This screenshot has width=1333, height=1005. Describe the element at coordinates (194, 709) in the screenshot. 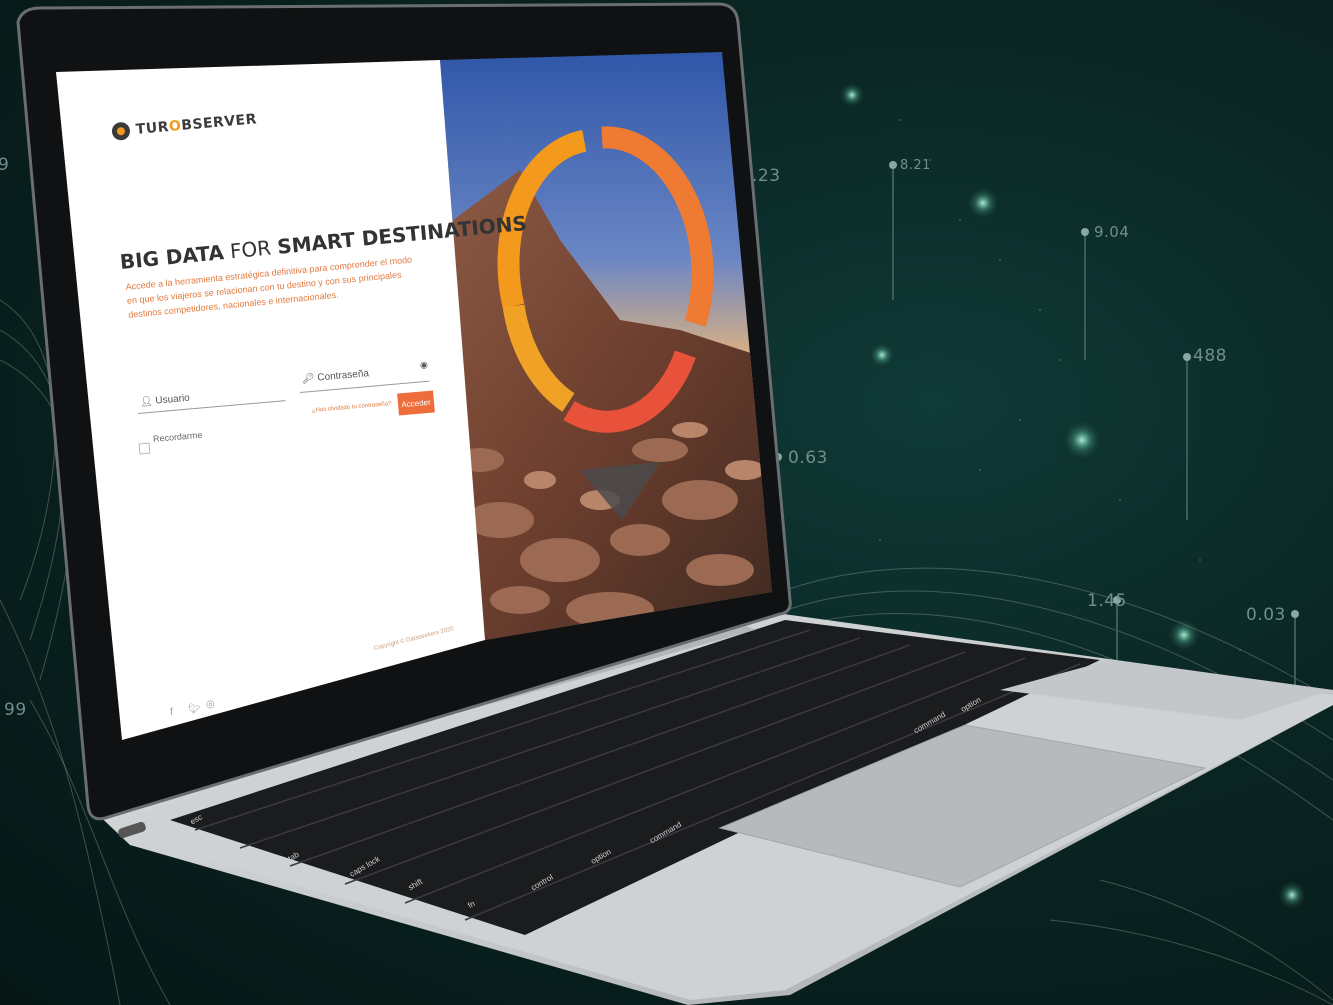

I see `twitter-icon: 🐦︎` at that location.